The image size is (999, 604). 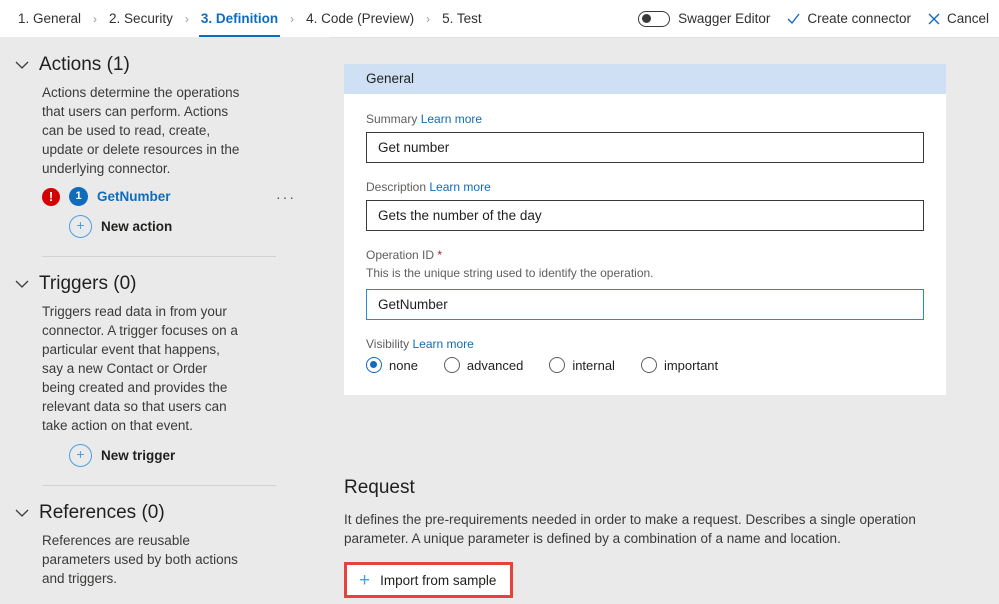 What do you see at coordinates (184, 226) in the screenshot?
I see `new-action-button: + New action` at bounding box center [184, 226].